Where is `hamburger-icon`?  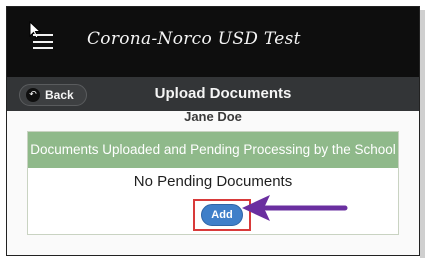
hamburger-icon is located at coordinates (43, 41).